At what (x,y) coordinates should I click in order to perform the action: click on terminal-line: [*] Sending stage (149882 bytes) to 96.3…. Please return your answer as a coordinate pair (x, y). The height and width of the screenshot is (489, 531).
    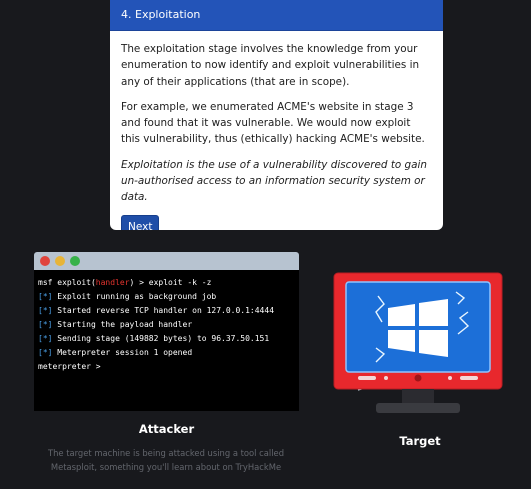
    Looking at the image, I should click on (166, 339).